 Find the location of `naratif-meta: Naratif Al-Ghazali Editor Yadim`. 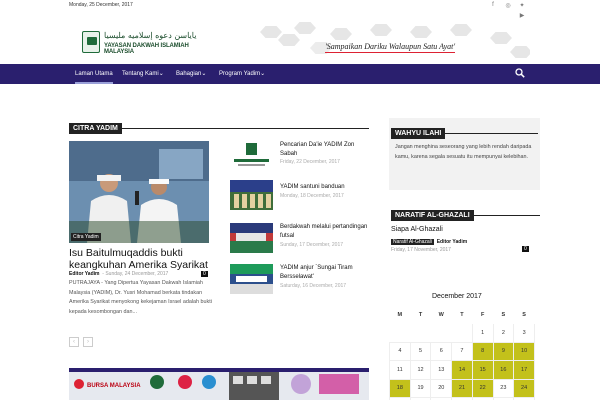

naratif-meta: Naratif Al-Ghazali Editor Yadim is located at coordinates (429, 242).